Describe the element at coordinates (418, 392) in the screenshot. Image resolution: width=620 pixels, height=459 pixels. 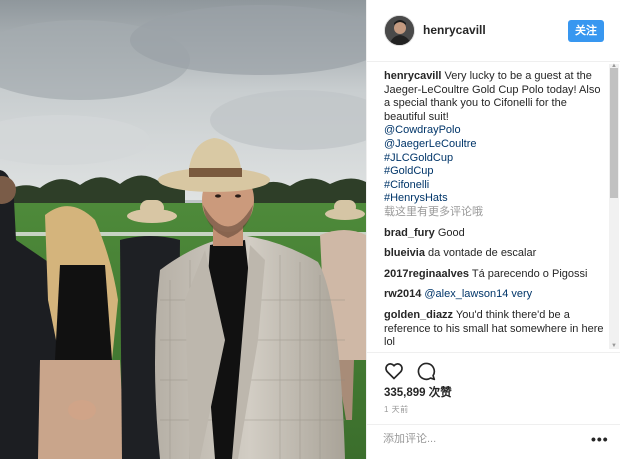
I see `likes-count: 335,899 次赞` at that location.